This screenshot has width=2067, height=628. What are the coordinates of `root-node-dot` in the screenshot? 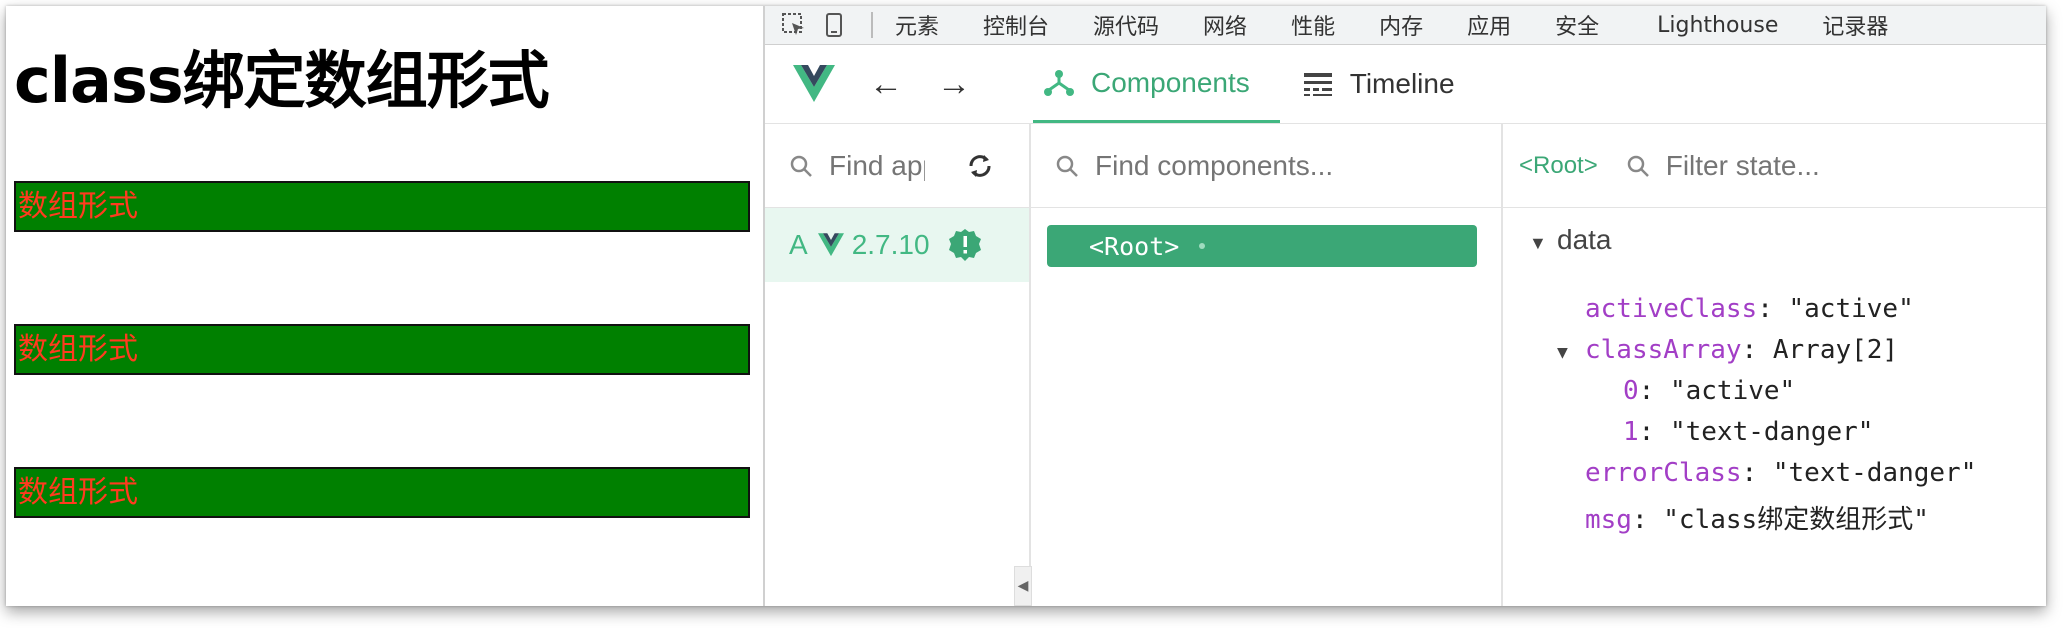 It's located at (1202, 246).